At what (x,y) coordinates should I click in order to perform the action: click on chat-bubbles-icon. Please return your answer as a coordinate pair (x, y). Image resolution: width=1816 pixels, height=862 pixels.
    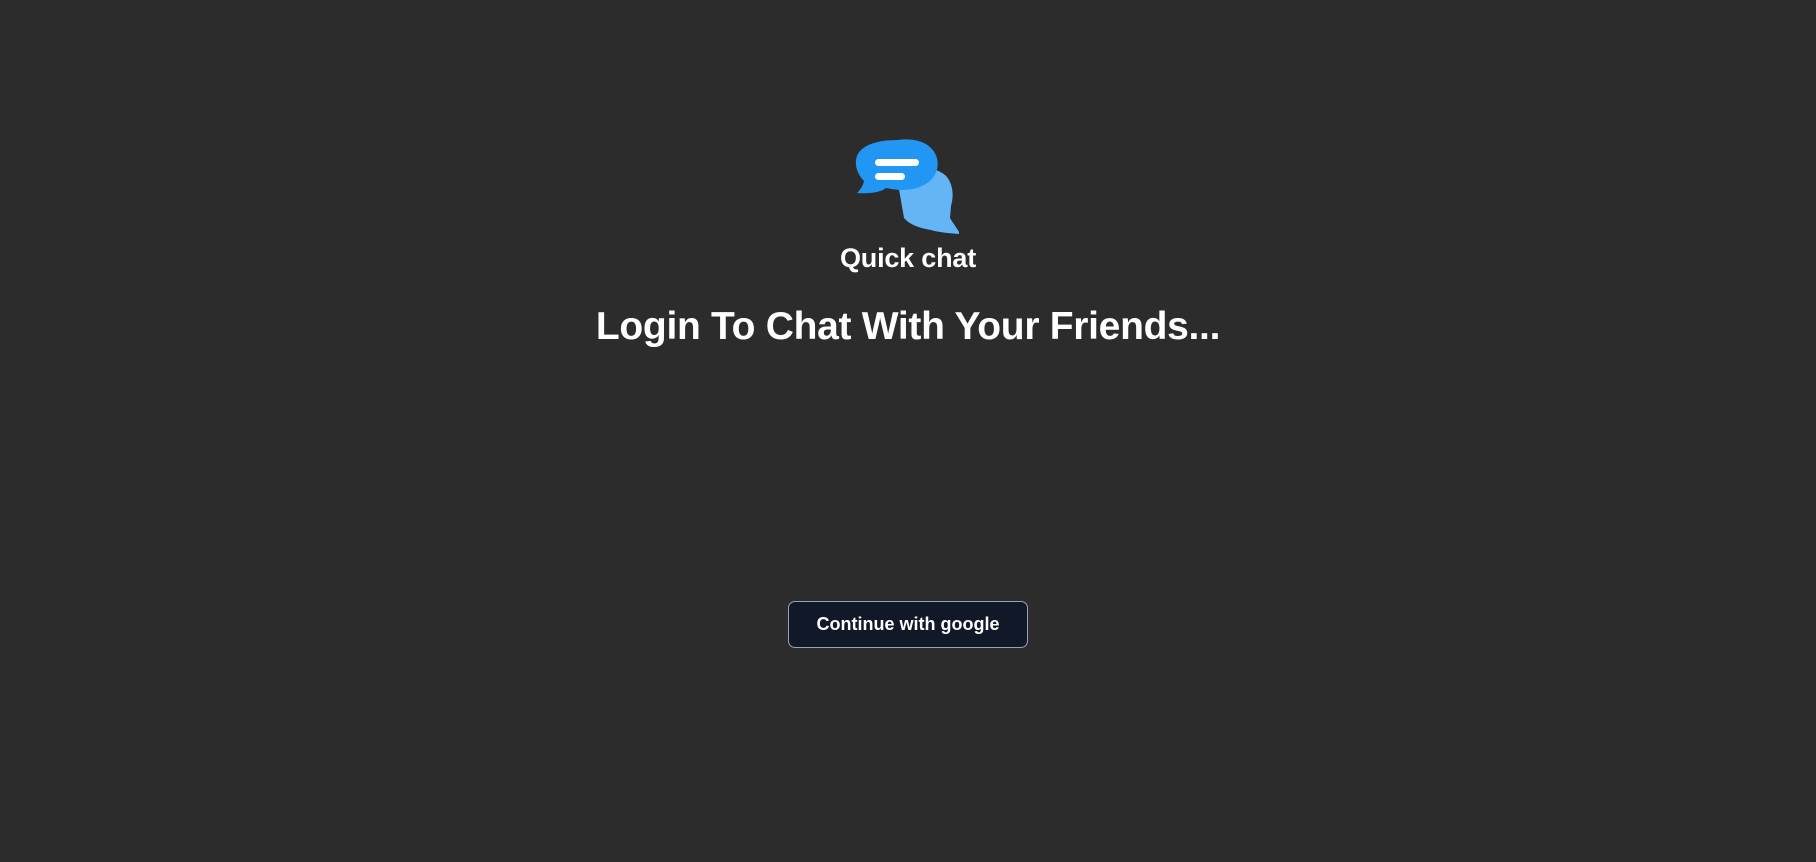
    Looking at the image, I should click on (908, 187).